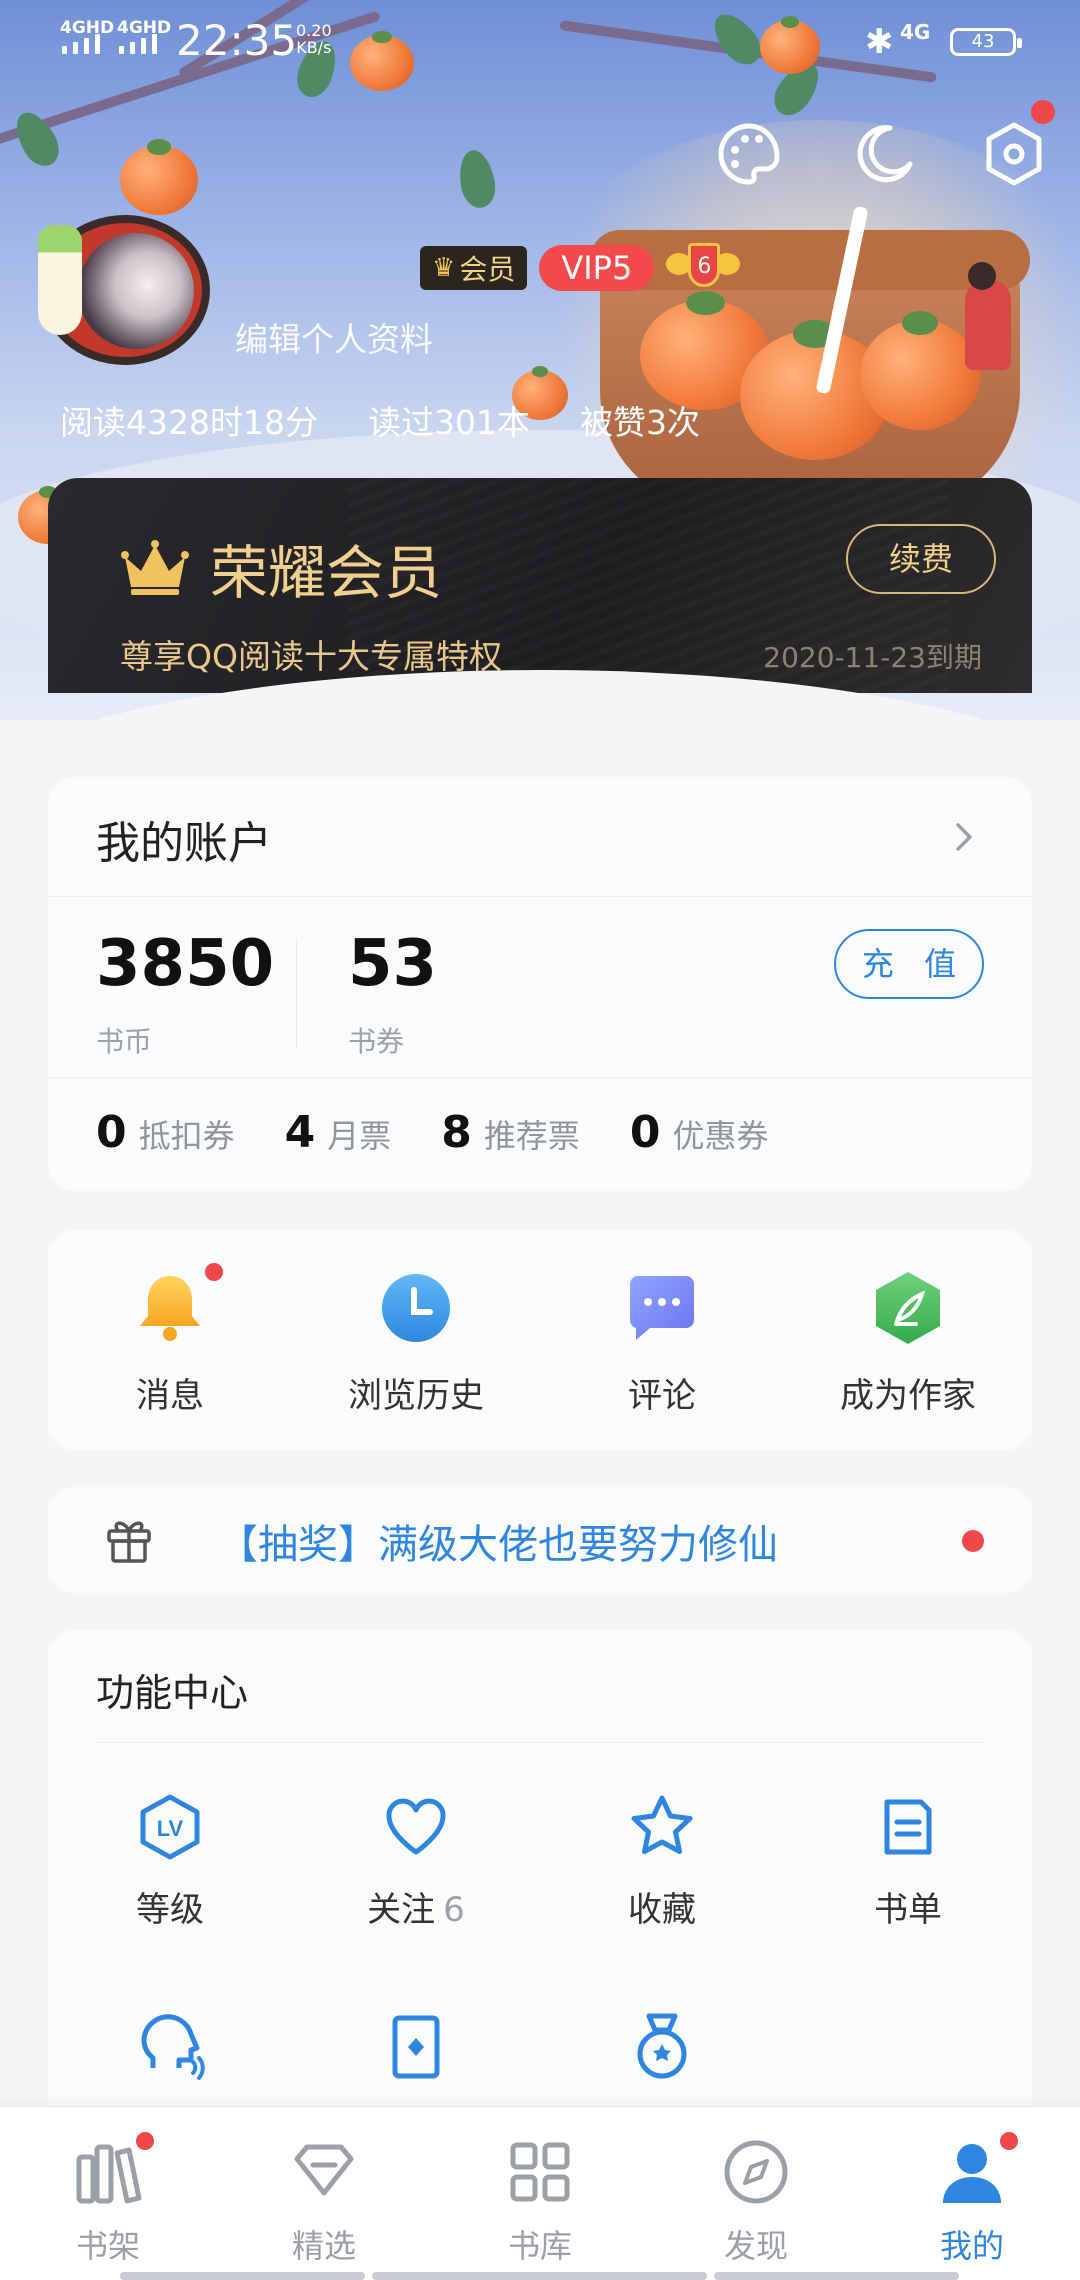 This screenshot has height=2280, width=1080. What do you see at coordinates (756, 2172) in the screenshot?
I see `compass-icon` at bounding box center [756, 2172].